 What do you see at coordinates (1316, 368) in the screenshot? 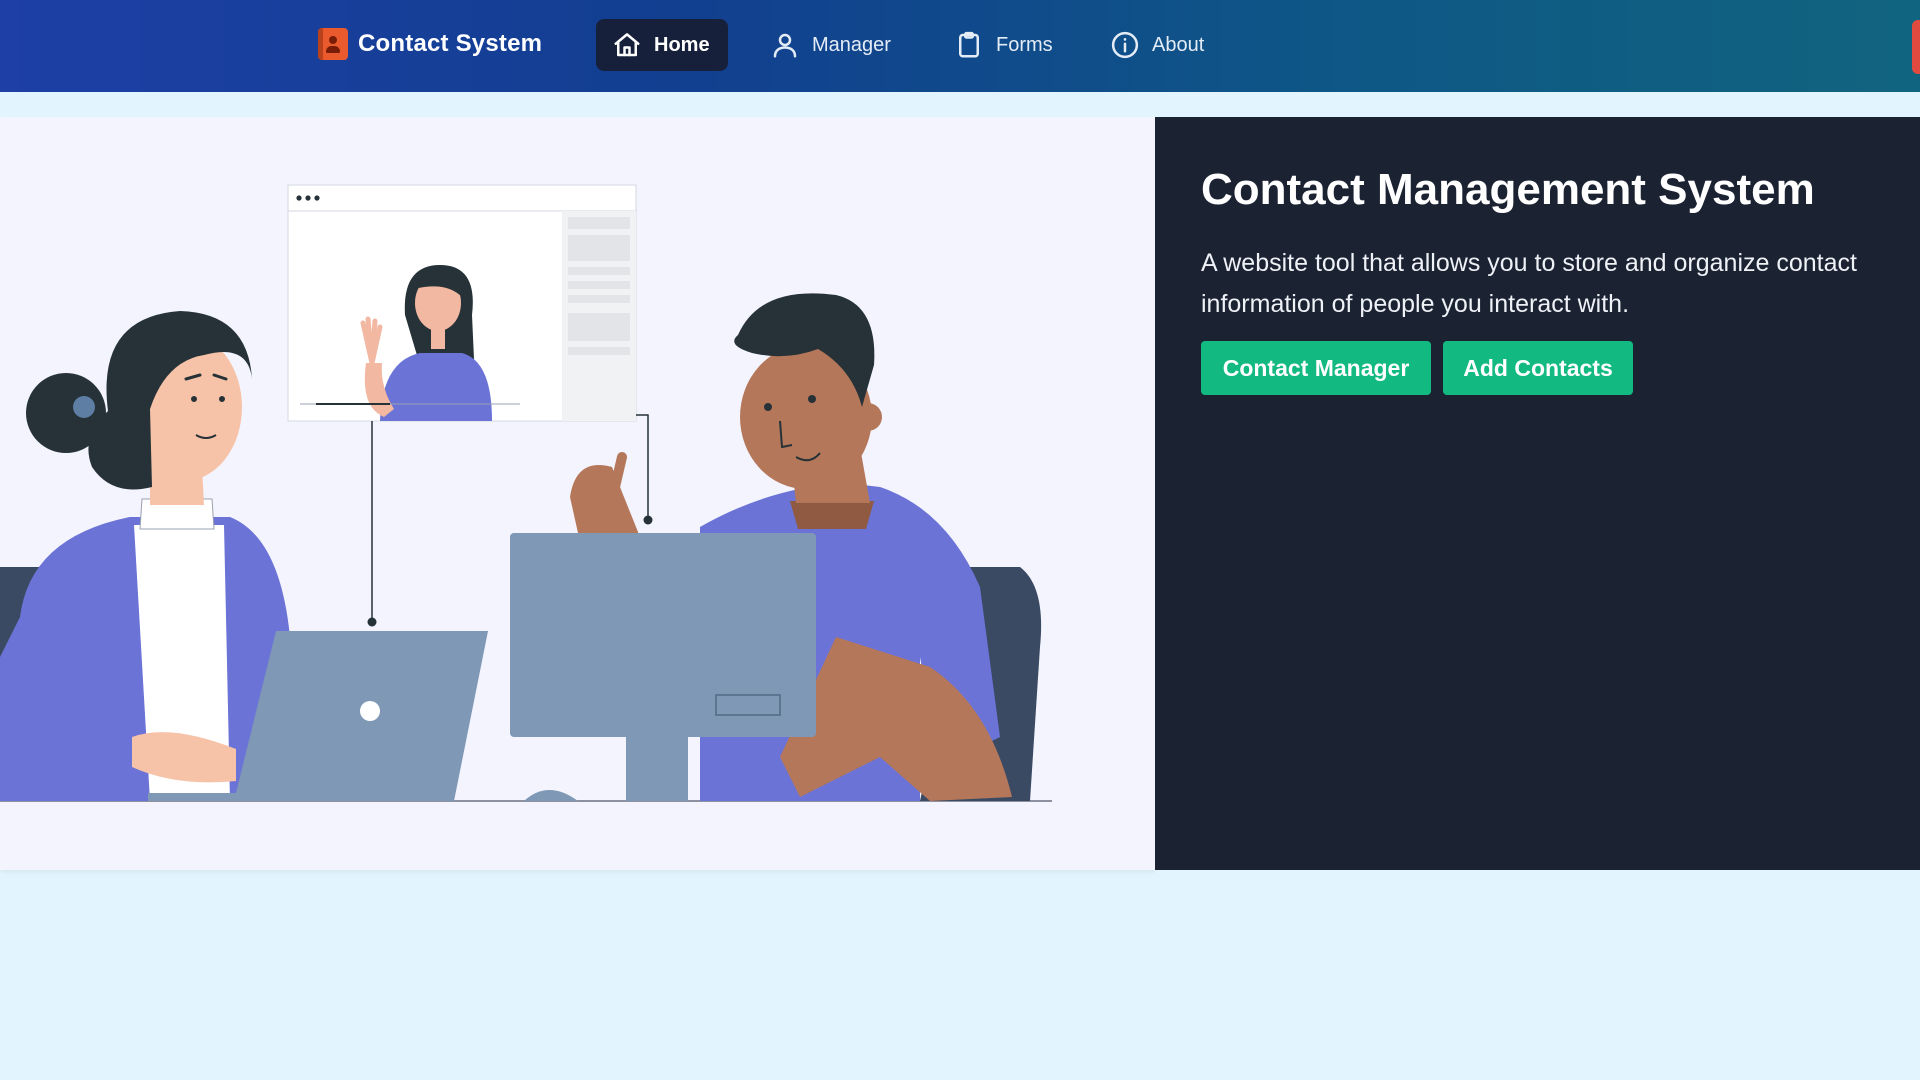
I see `contact-manager-button: Contact Manager` at bounding box center [1316, 368].